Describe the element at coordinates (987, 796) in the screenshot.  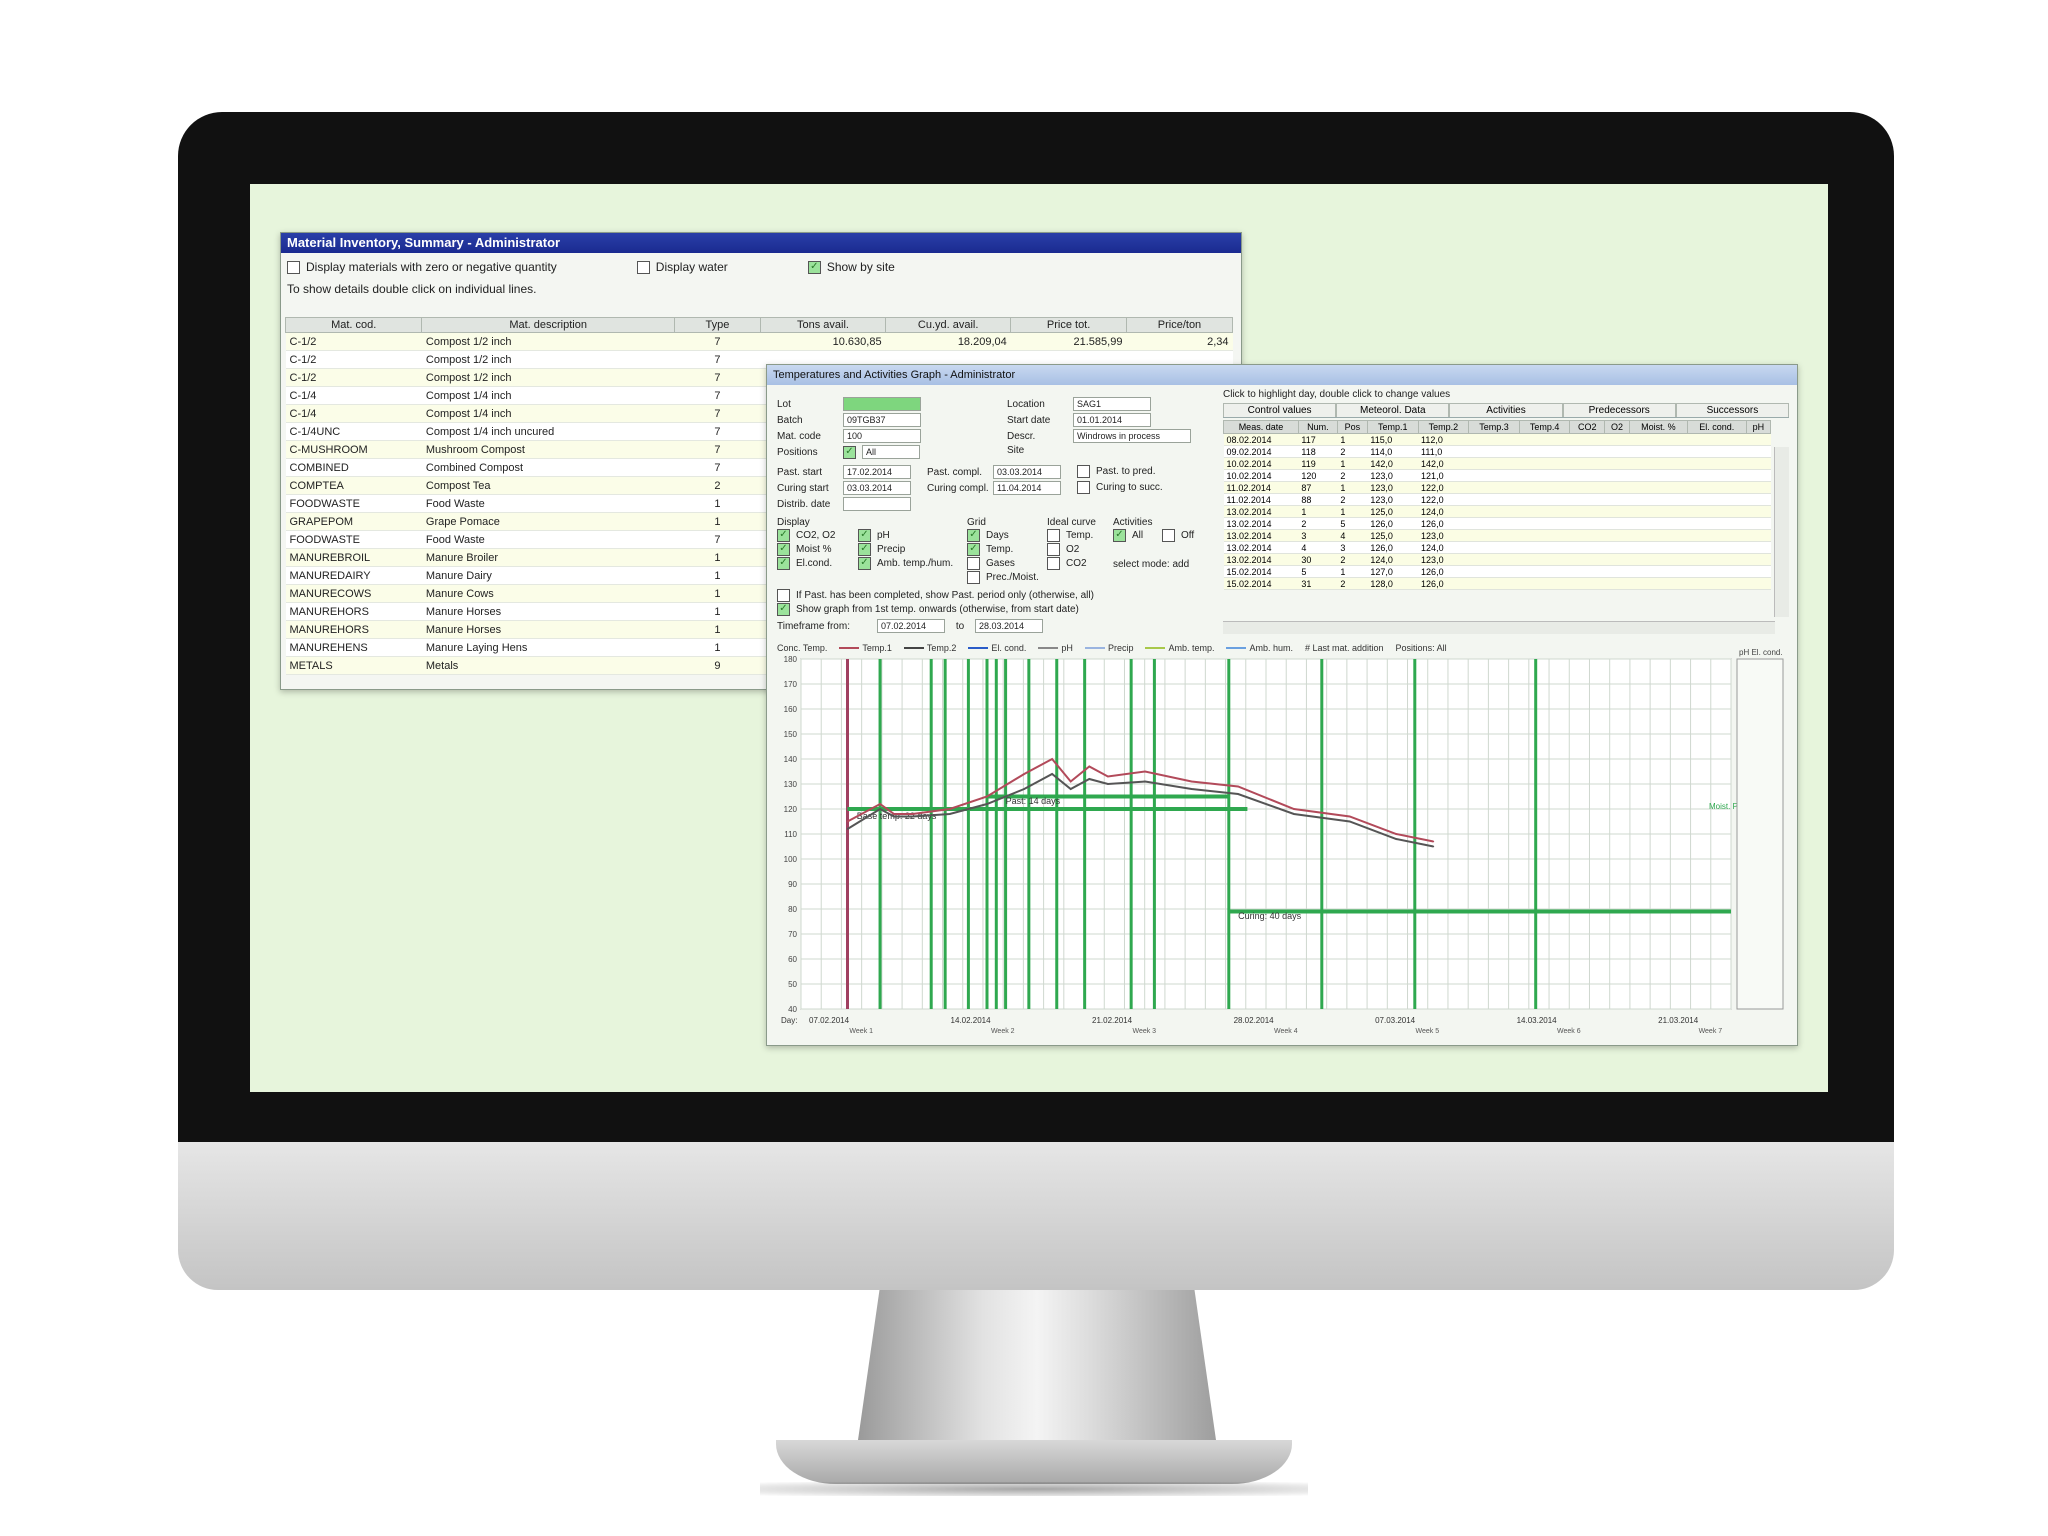
I see `data-point` at that location.